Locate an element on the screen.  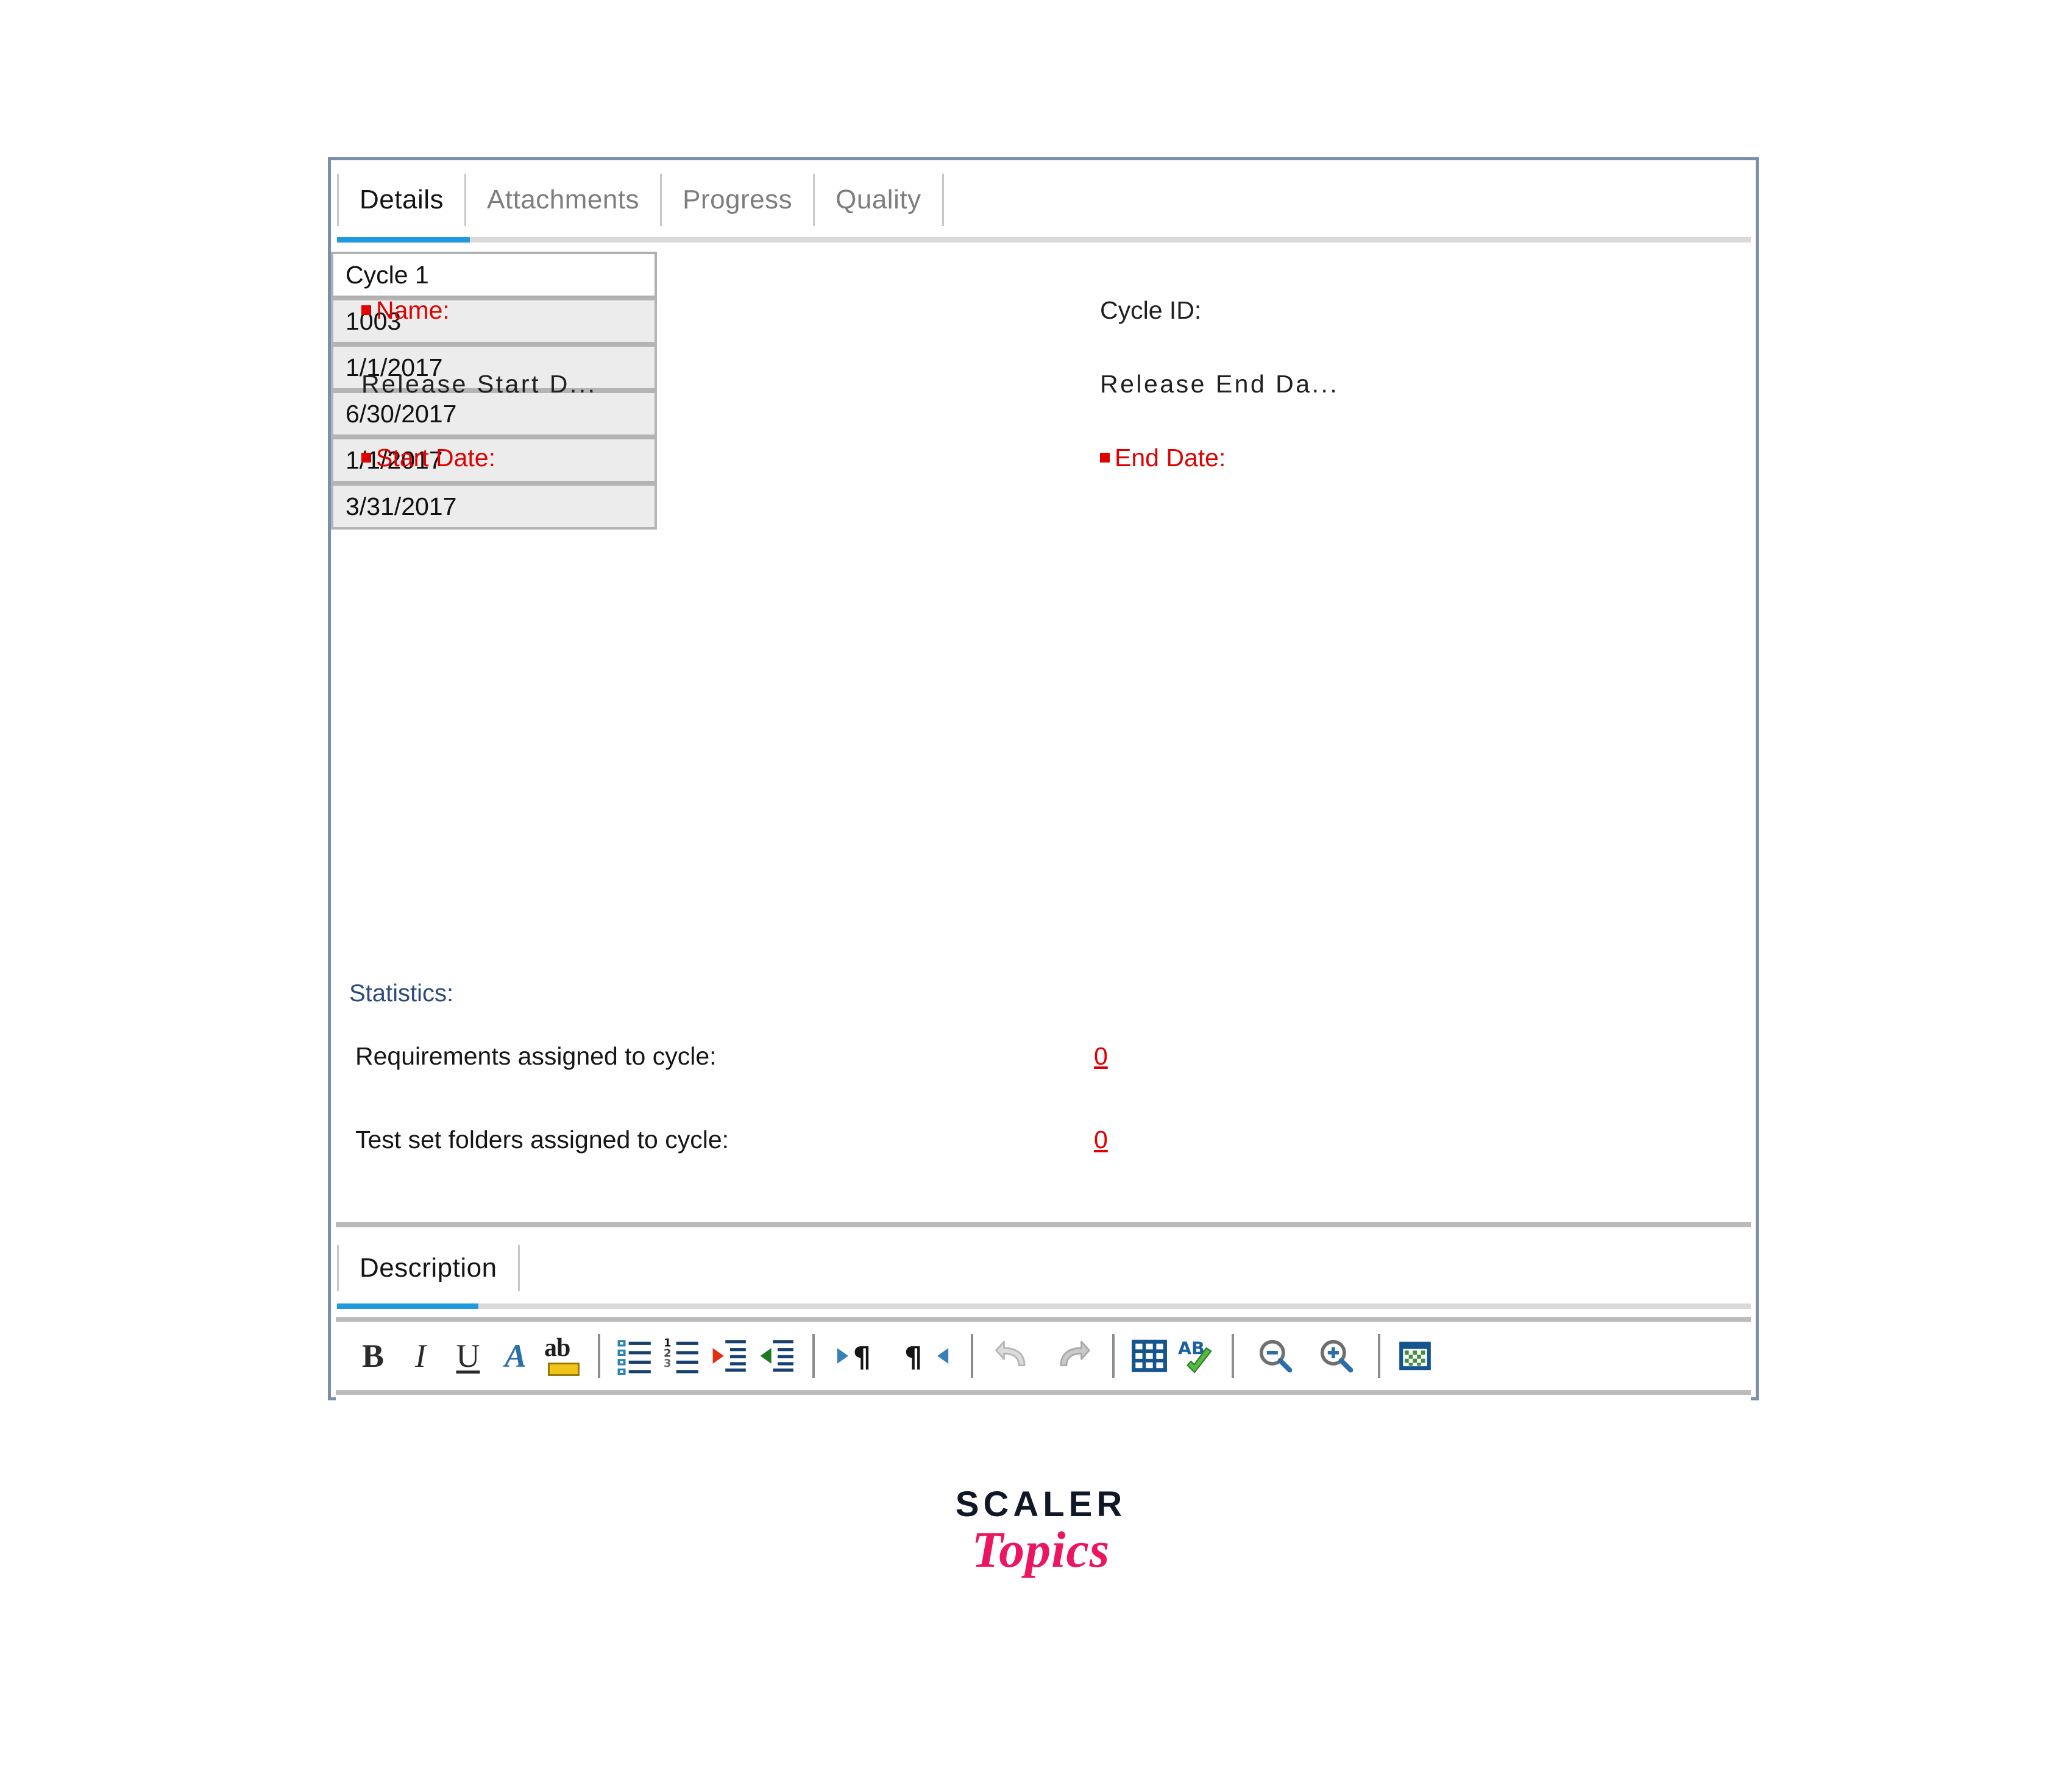
logo-scaler-text: SCALER is located at coordinates (1041, 1504).